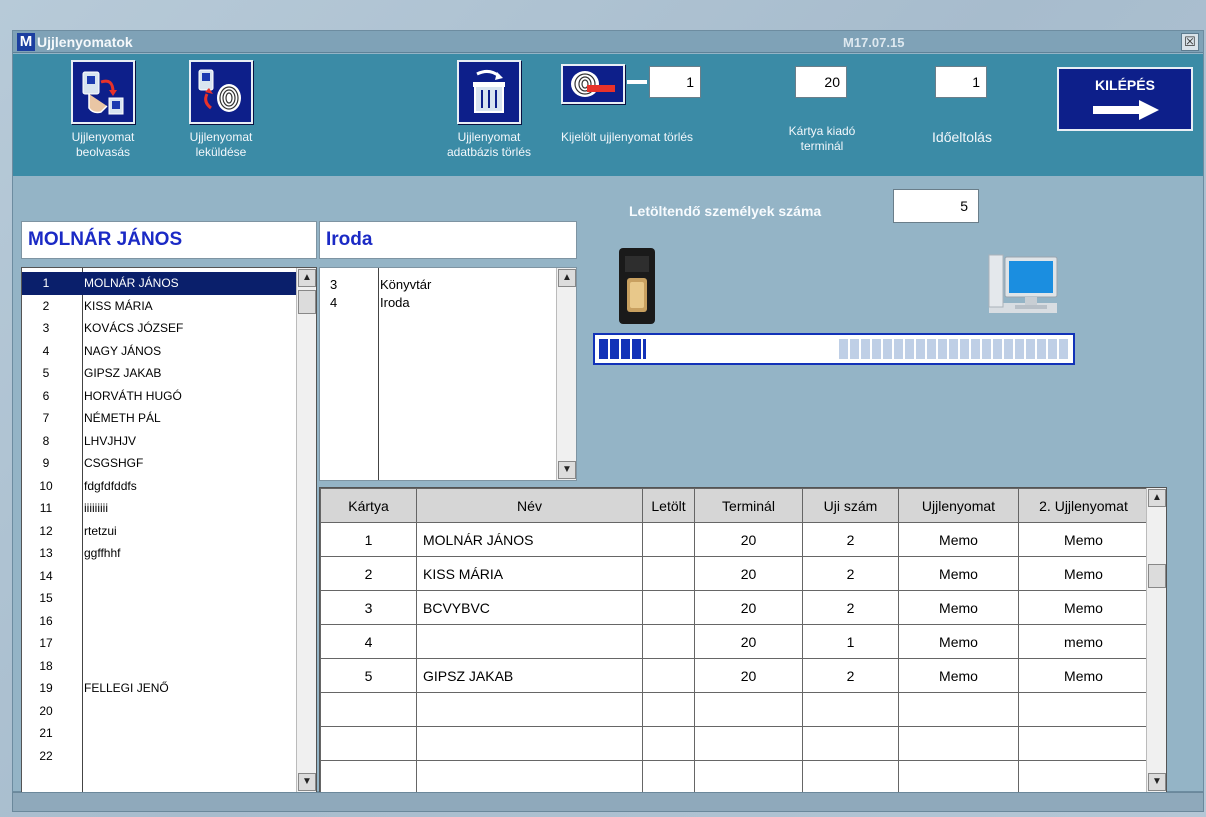  I want to click on table-row: 1 MOLNÁR JÁNOS 20 2 Memo Memo, so click(734, 539).